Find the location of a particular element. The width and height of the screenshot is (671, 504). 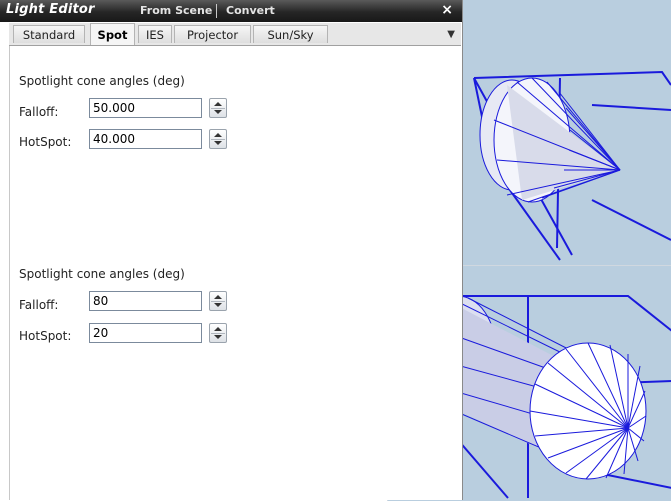

spotlight-wireframe-top is located at coordinates (572, 165).